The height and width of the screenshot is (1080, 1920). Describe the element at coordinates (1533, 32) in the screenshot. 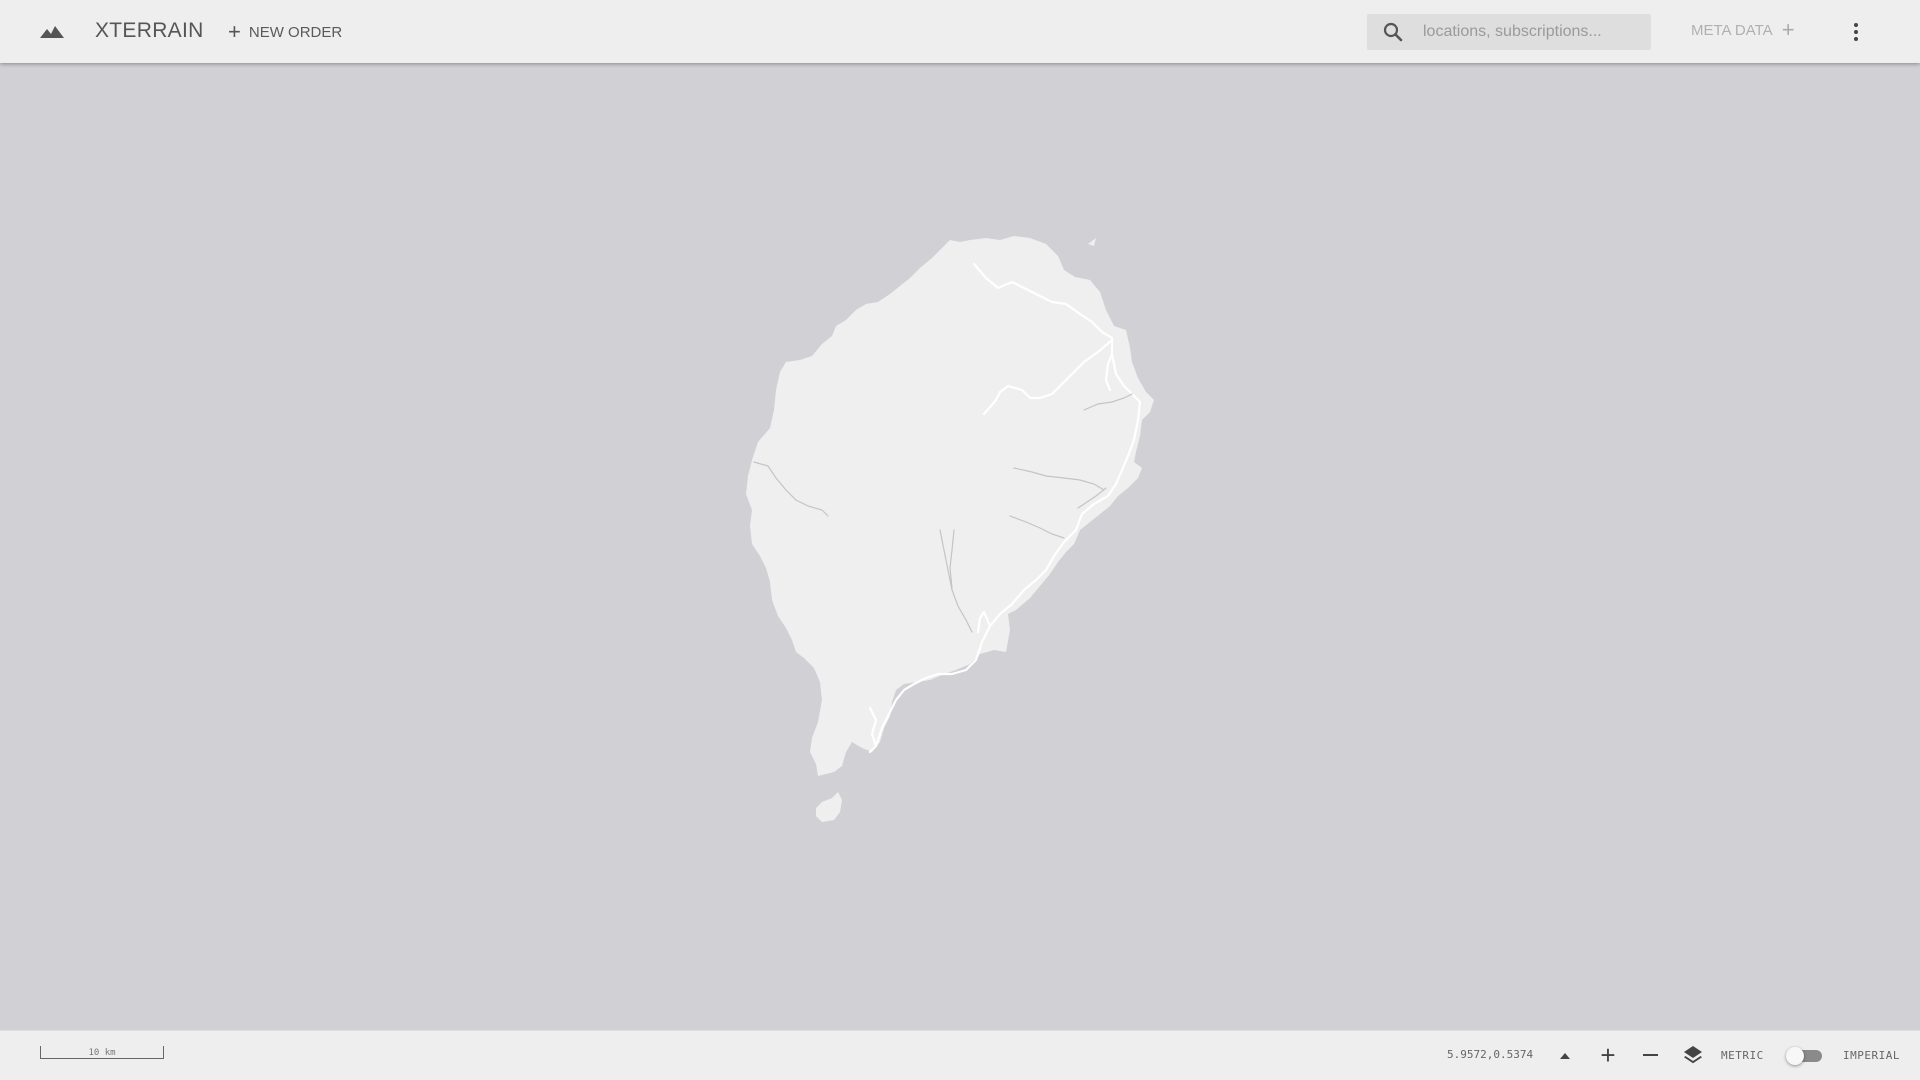

I see `search-input` at that location.